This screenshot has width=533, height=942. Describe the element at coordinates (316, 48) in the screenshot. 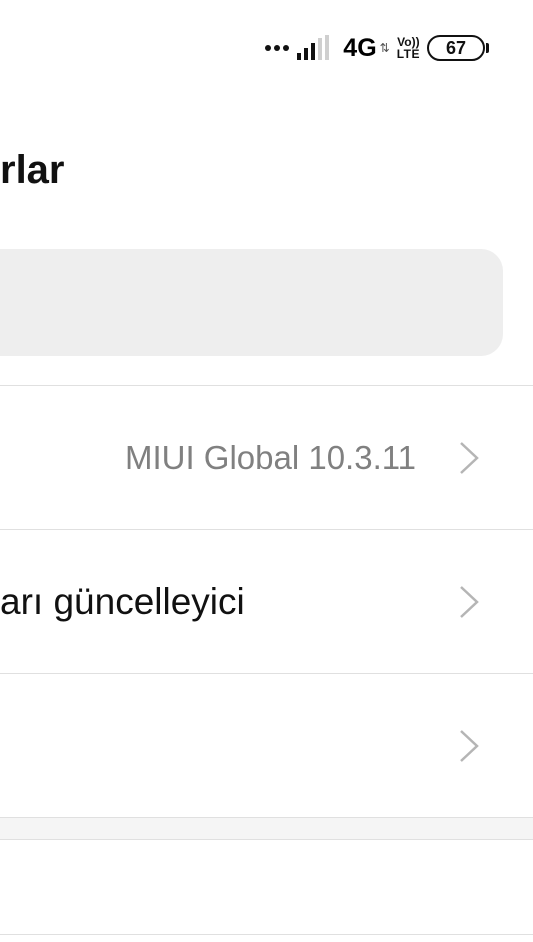

I see `signal-icon` at that location.